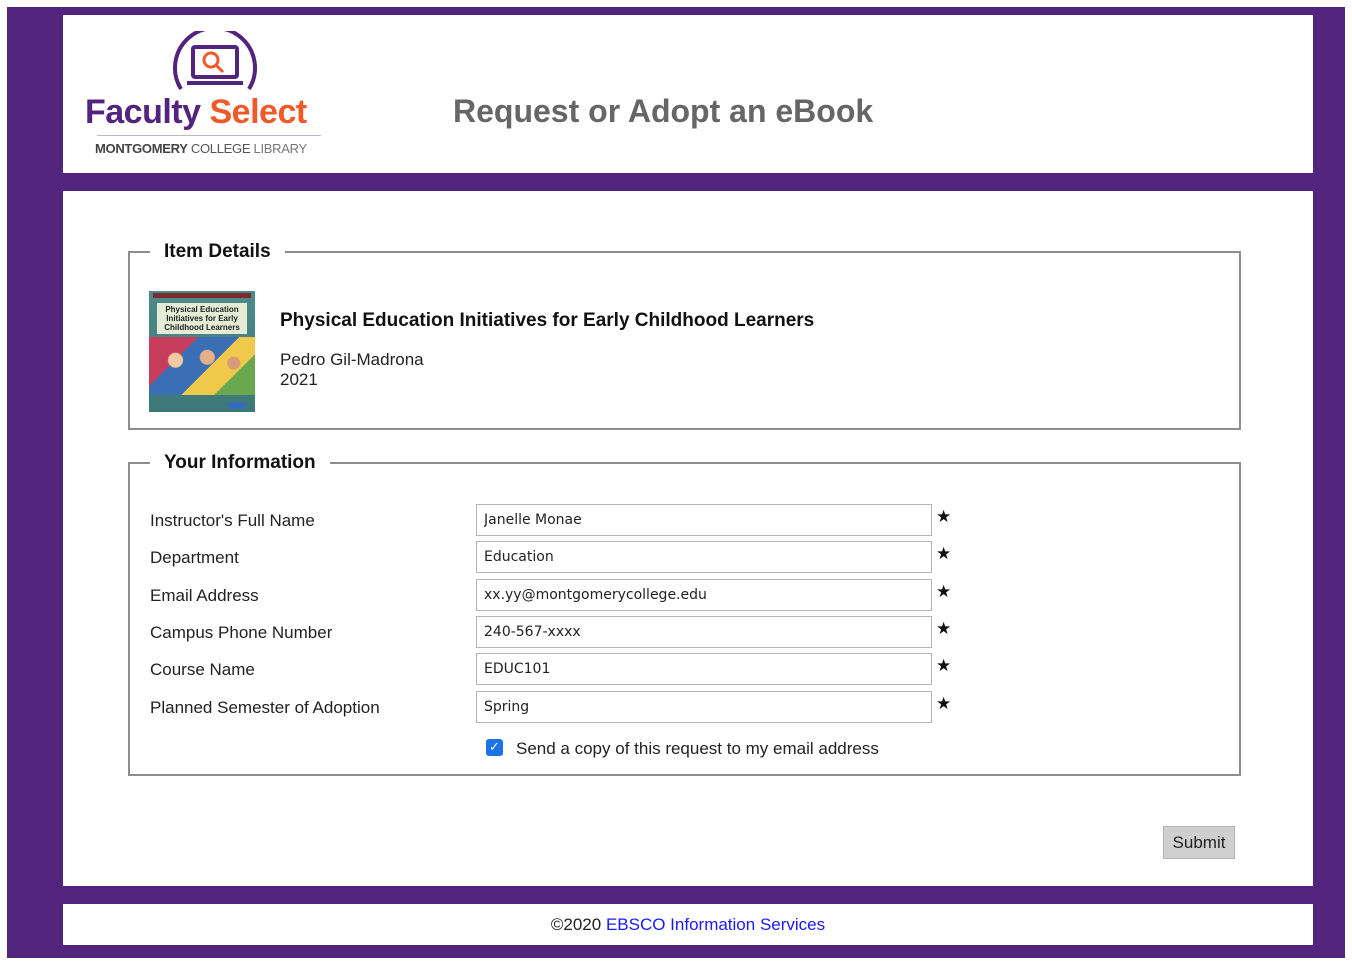  I want to click on send-copy-checkbox: ✓, so click(494, 747).